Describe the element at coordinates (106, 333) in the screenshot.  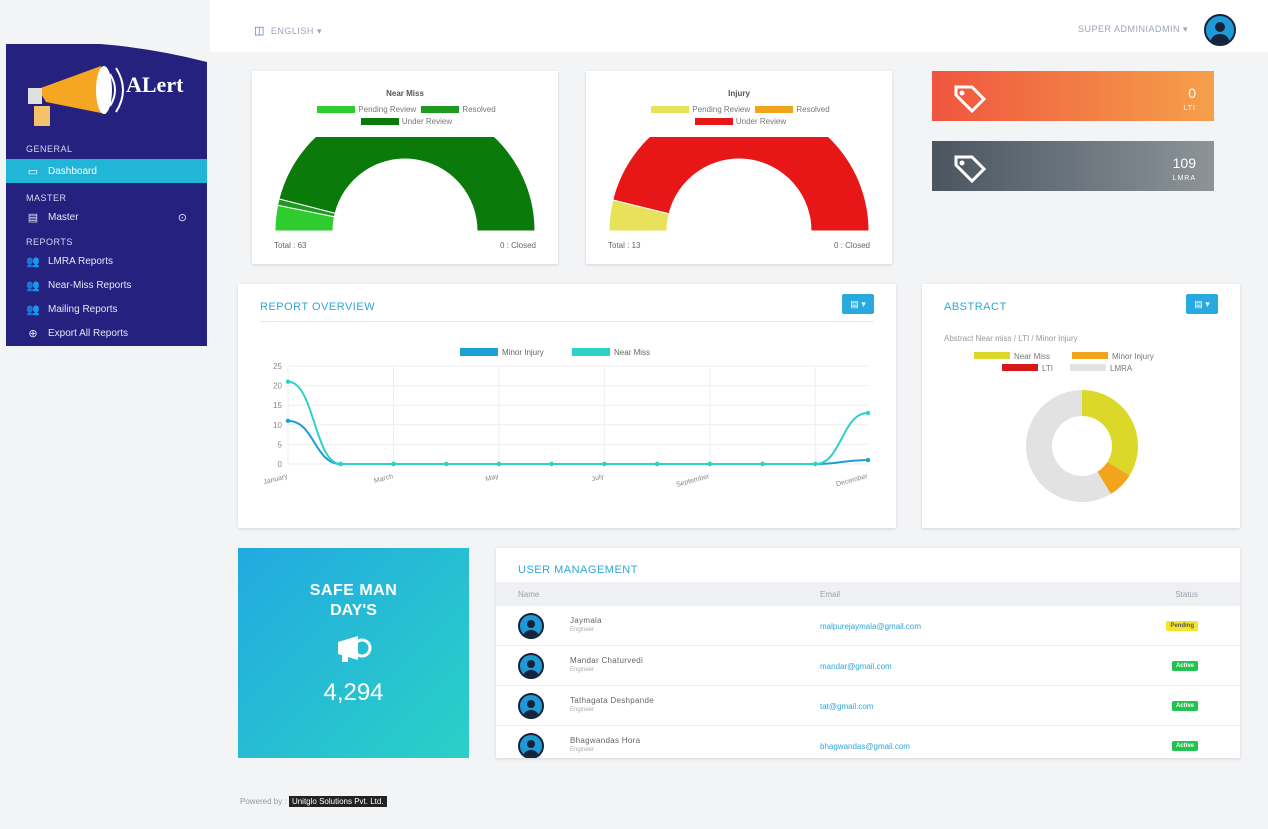
I see `sidebar-item-export-all-reports: ⊕ Export All Reports` at that location.